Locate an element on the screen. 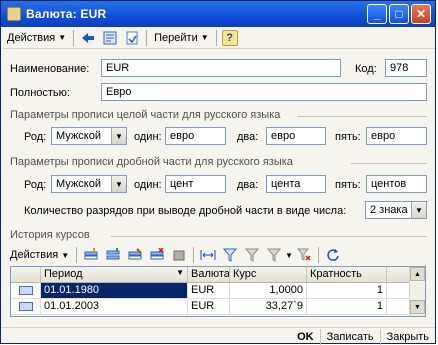 The image size is (438, 345). scroll-track is located at coordinates (417, 290).